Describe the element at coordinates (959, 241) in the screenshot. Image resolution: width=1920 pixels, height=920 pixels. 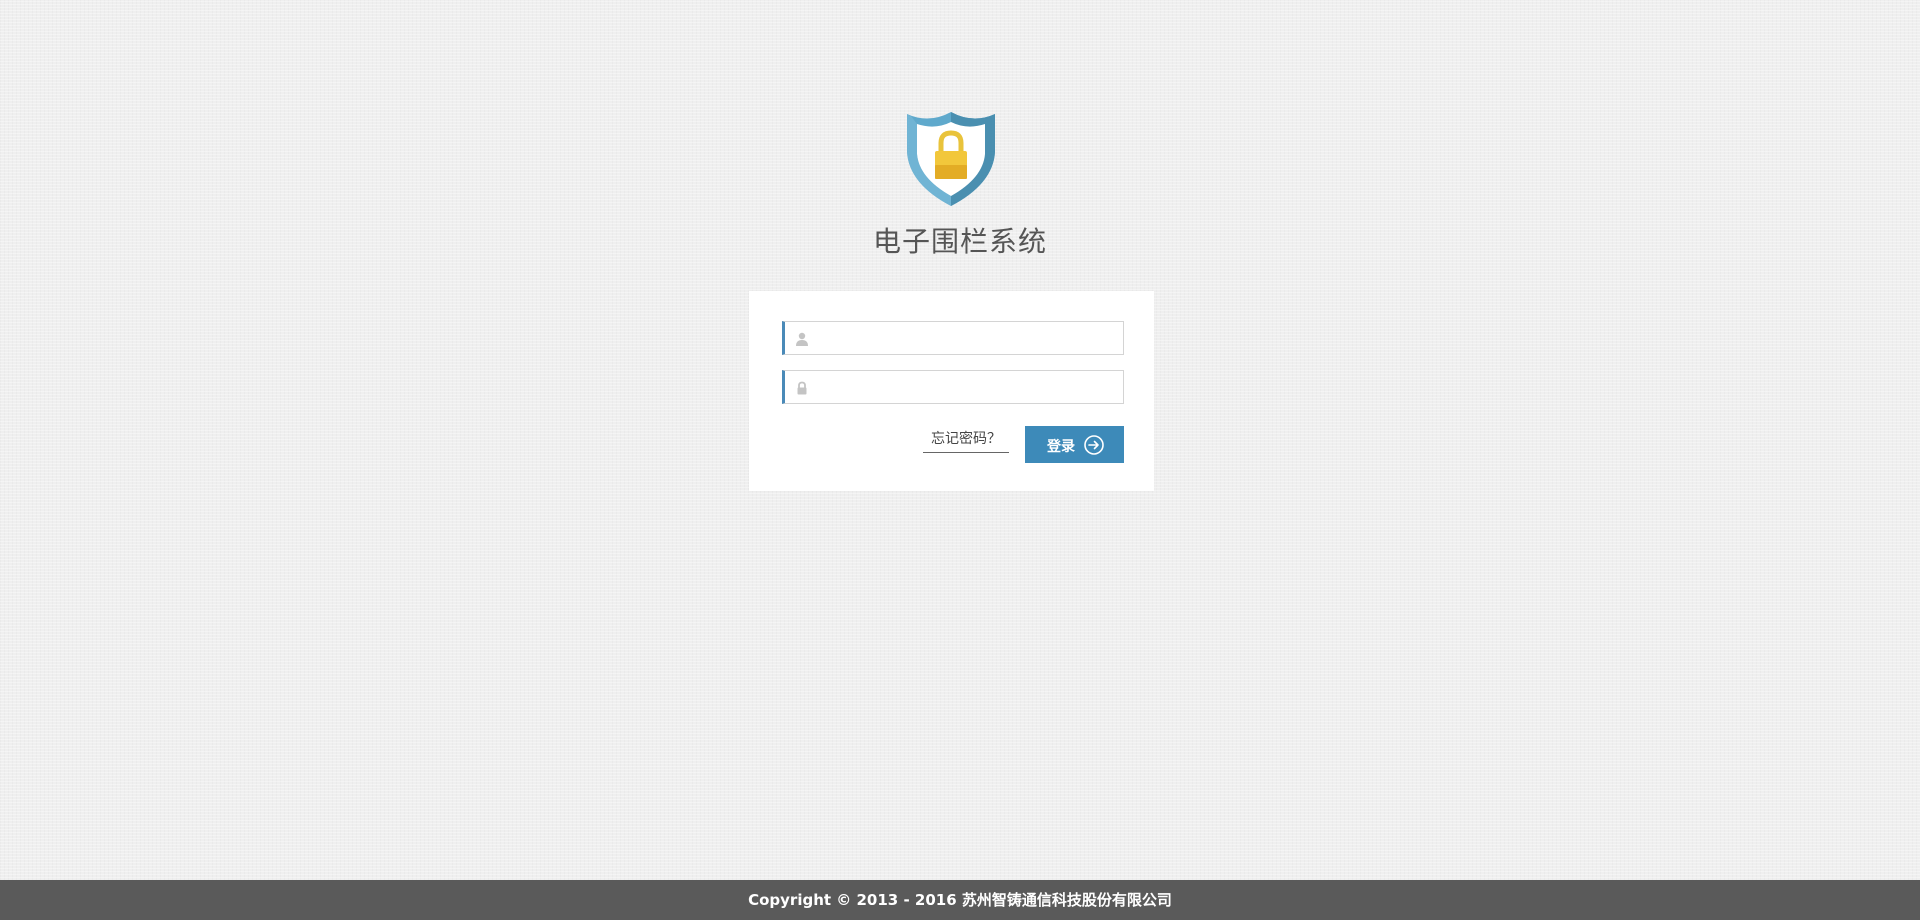
I see `page-title: 电子围栏系统` at that location.